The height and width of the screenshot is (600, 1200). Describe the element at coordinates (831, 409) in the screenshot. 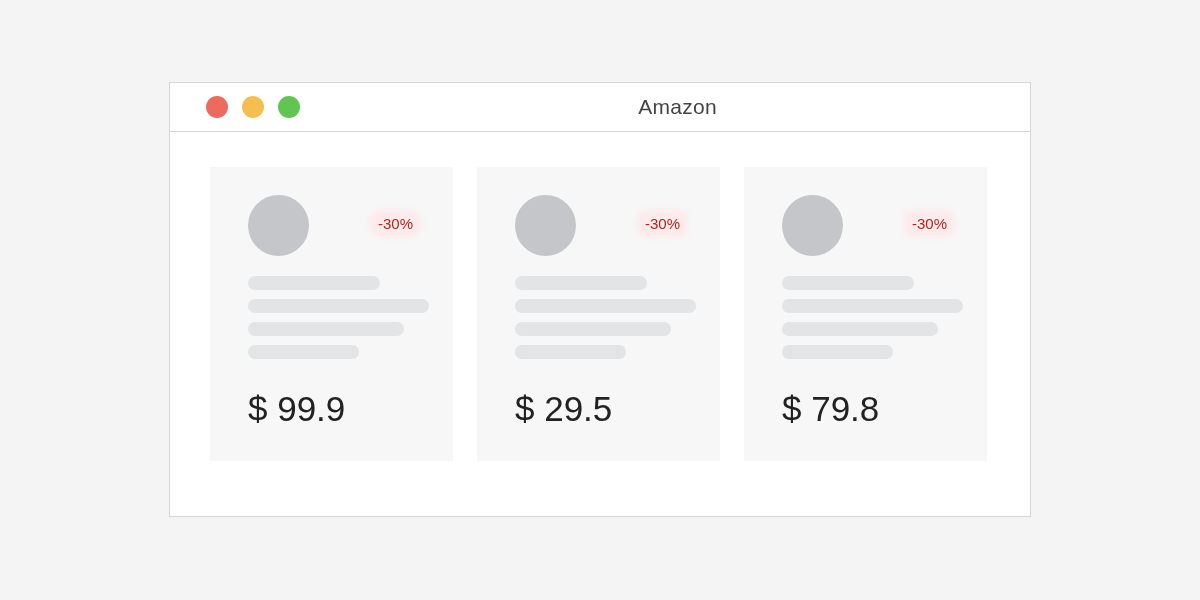

I see `product-price: $ 79.8` at that location.